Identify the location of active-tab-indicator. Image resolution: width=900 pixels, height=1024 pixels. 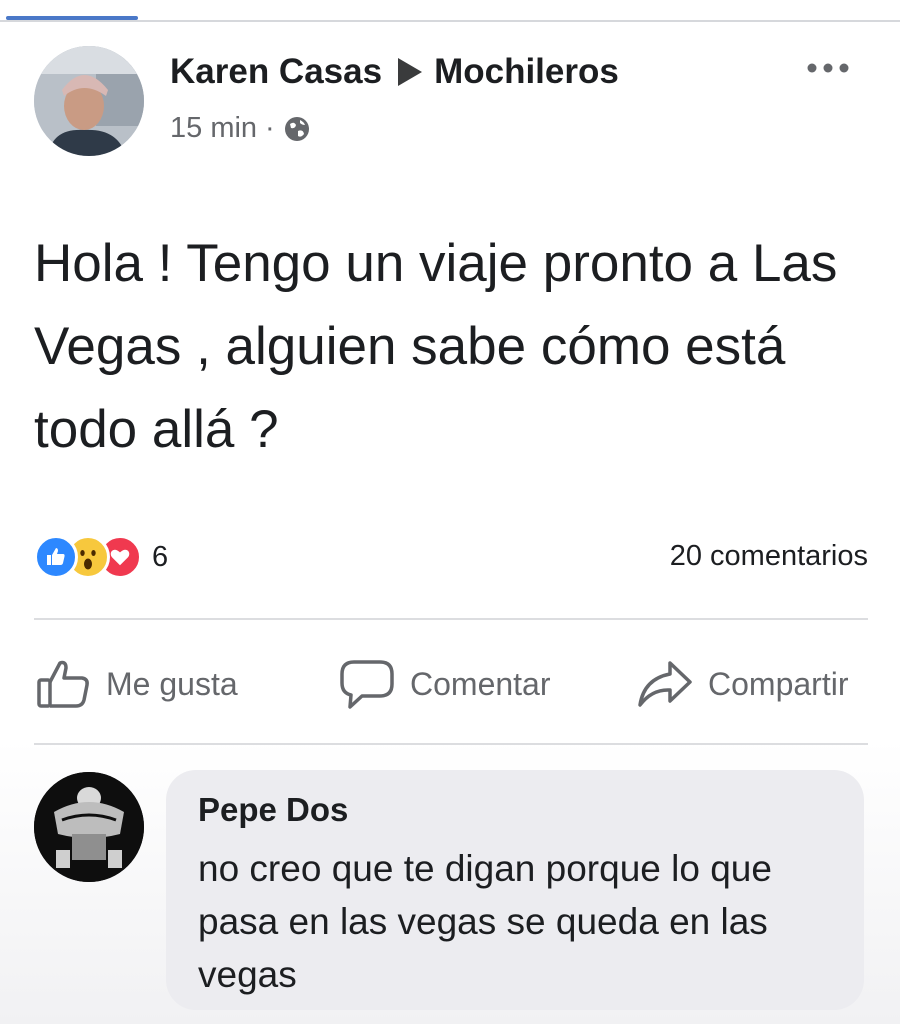
(72, 18).